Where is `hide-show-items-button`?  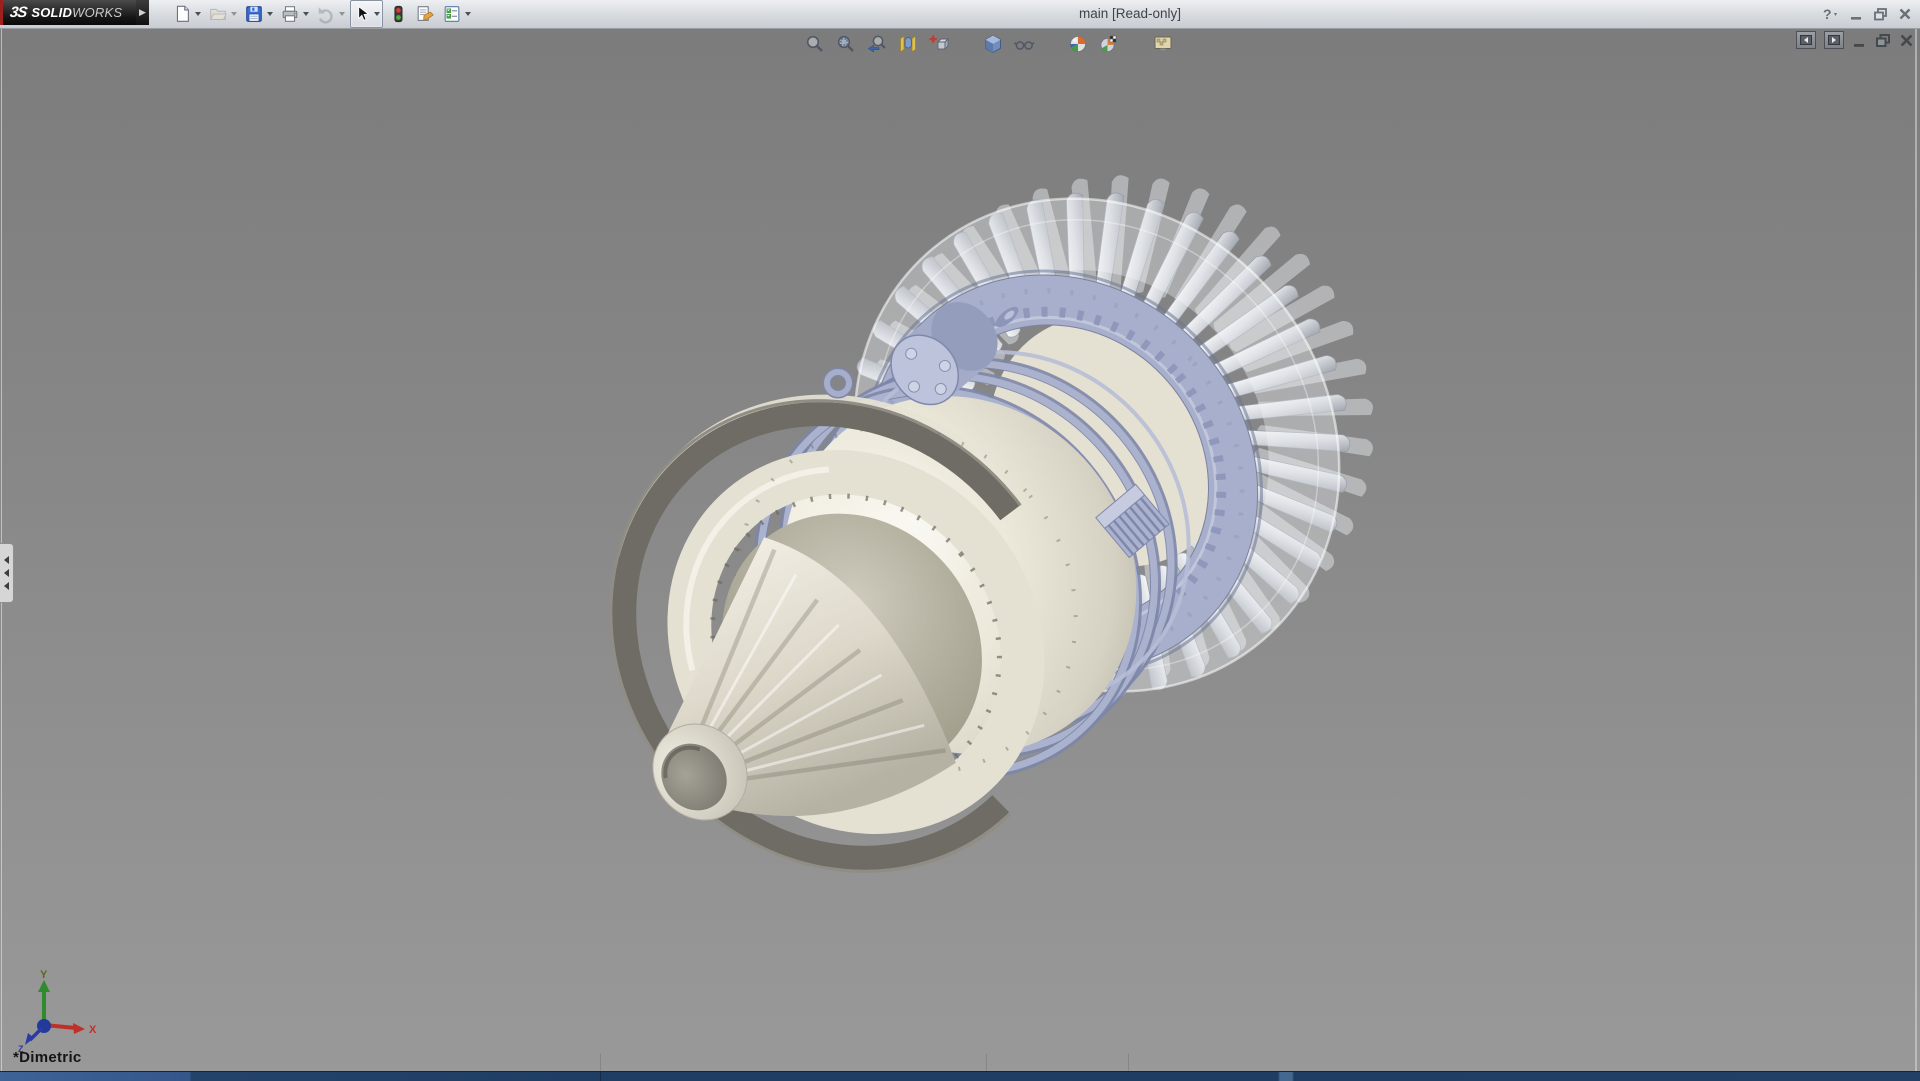
hide-show-items-button is located at coordinates (1024, 44).